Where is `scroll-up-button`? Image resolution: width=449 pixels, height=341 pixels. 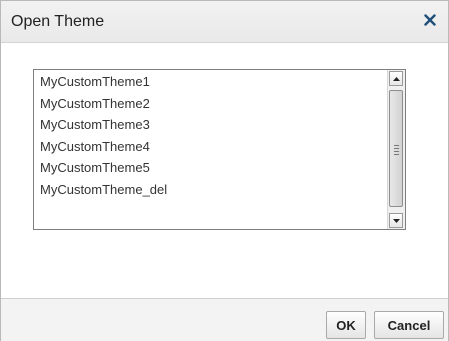
scroll-up-button is located at coordinates (396, 78).